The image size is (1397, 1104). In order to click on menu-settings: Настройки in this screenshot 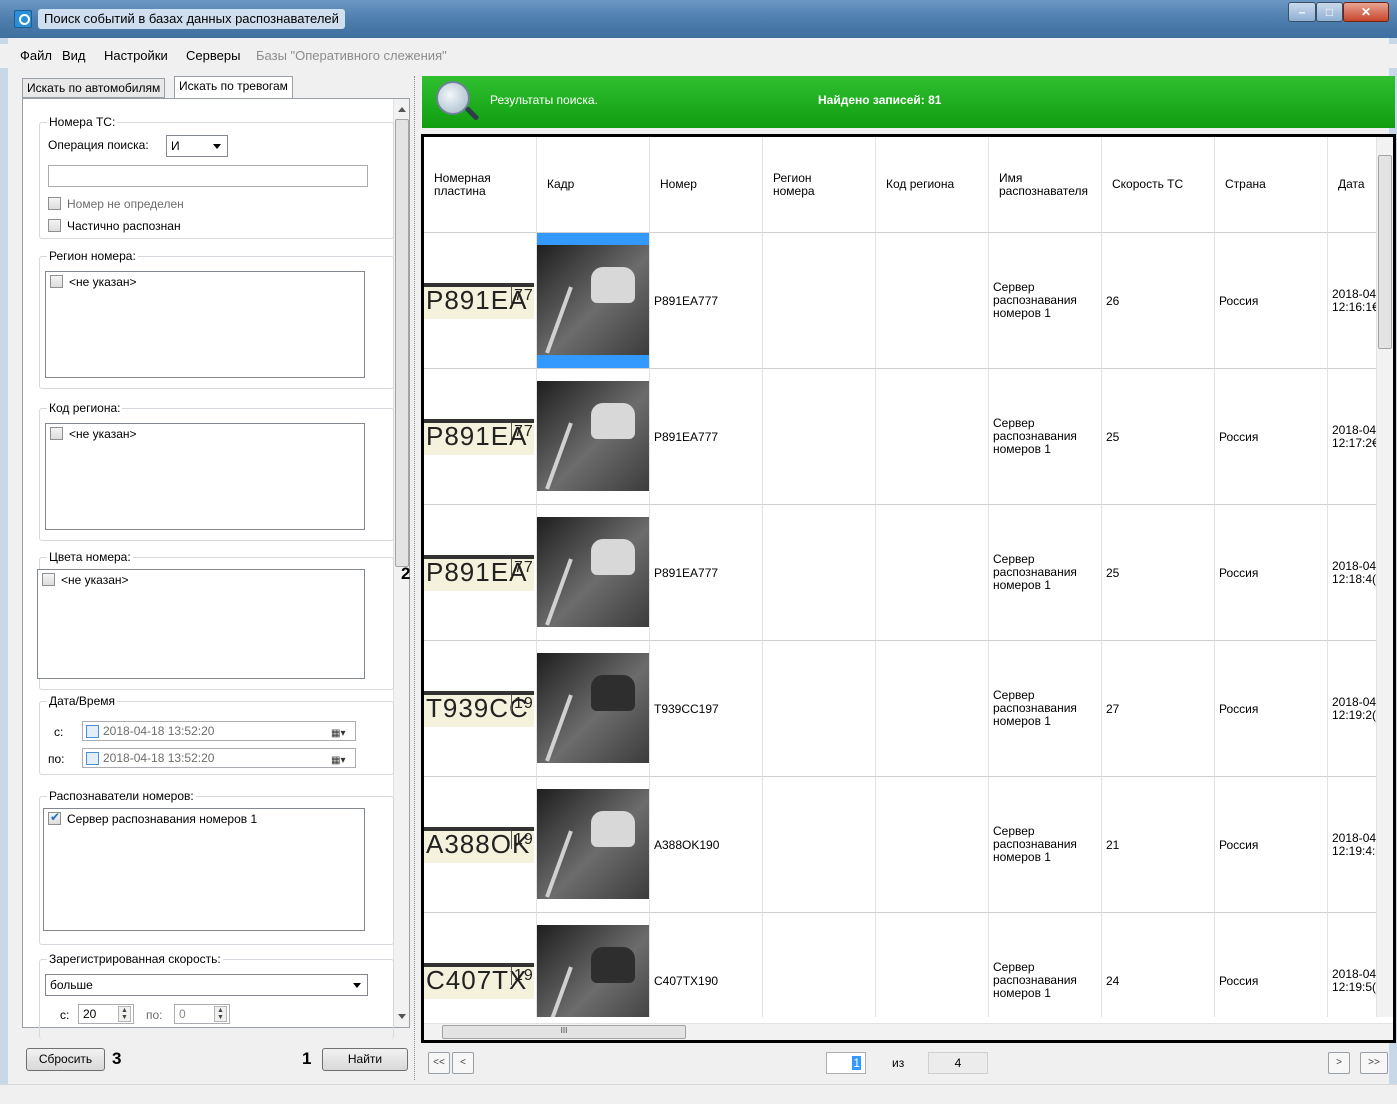, I will do `click(136, 55)`.